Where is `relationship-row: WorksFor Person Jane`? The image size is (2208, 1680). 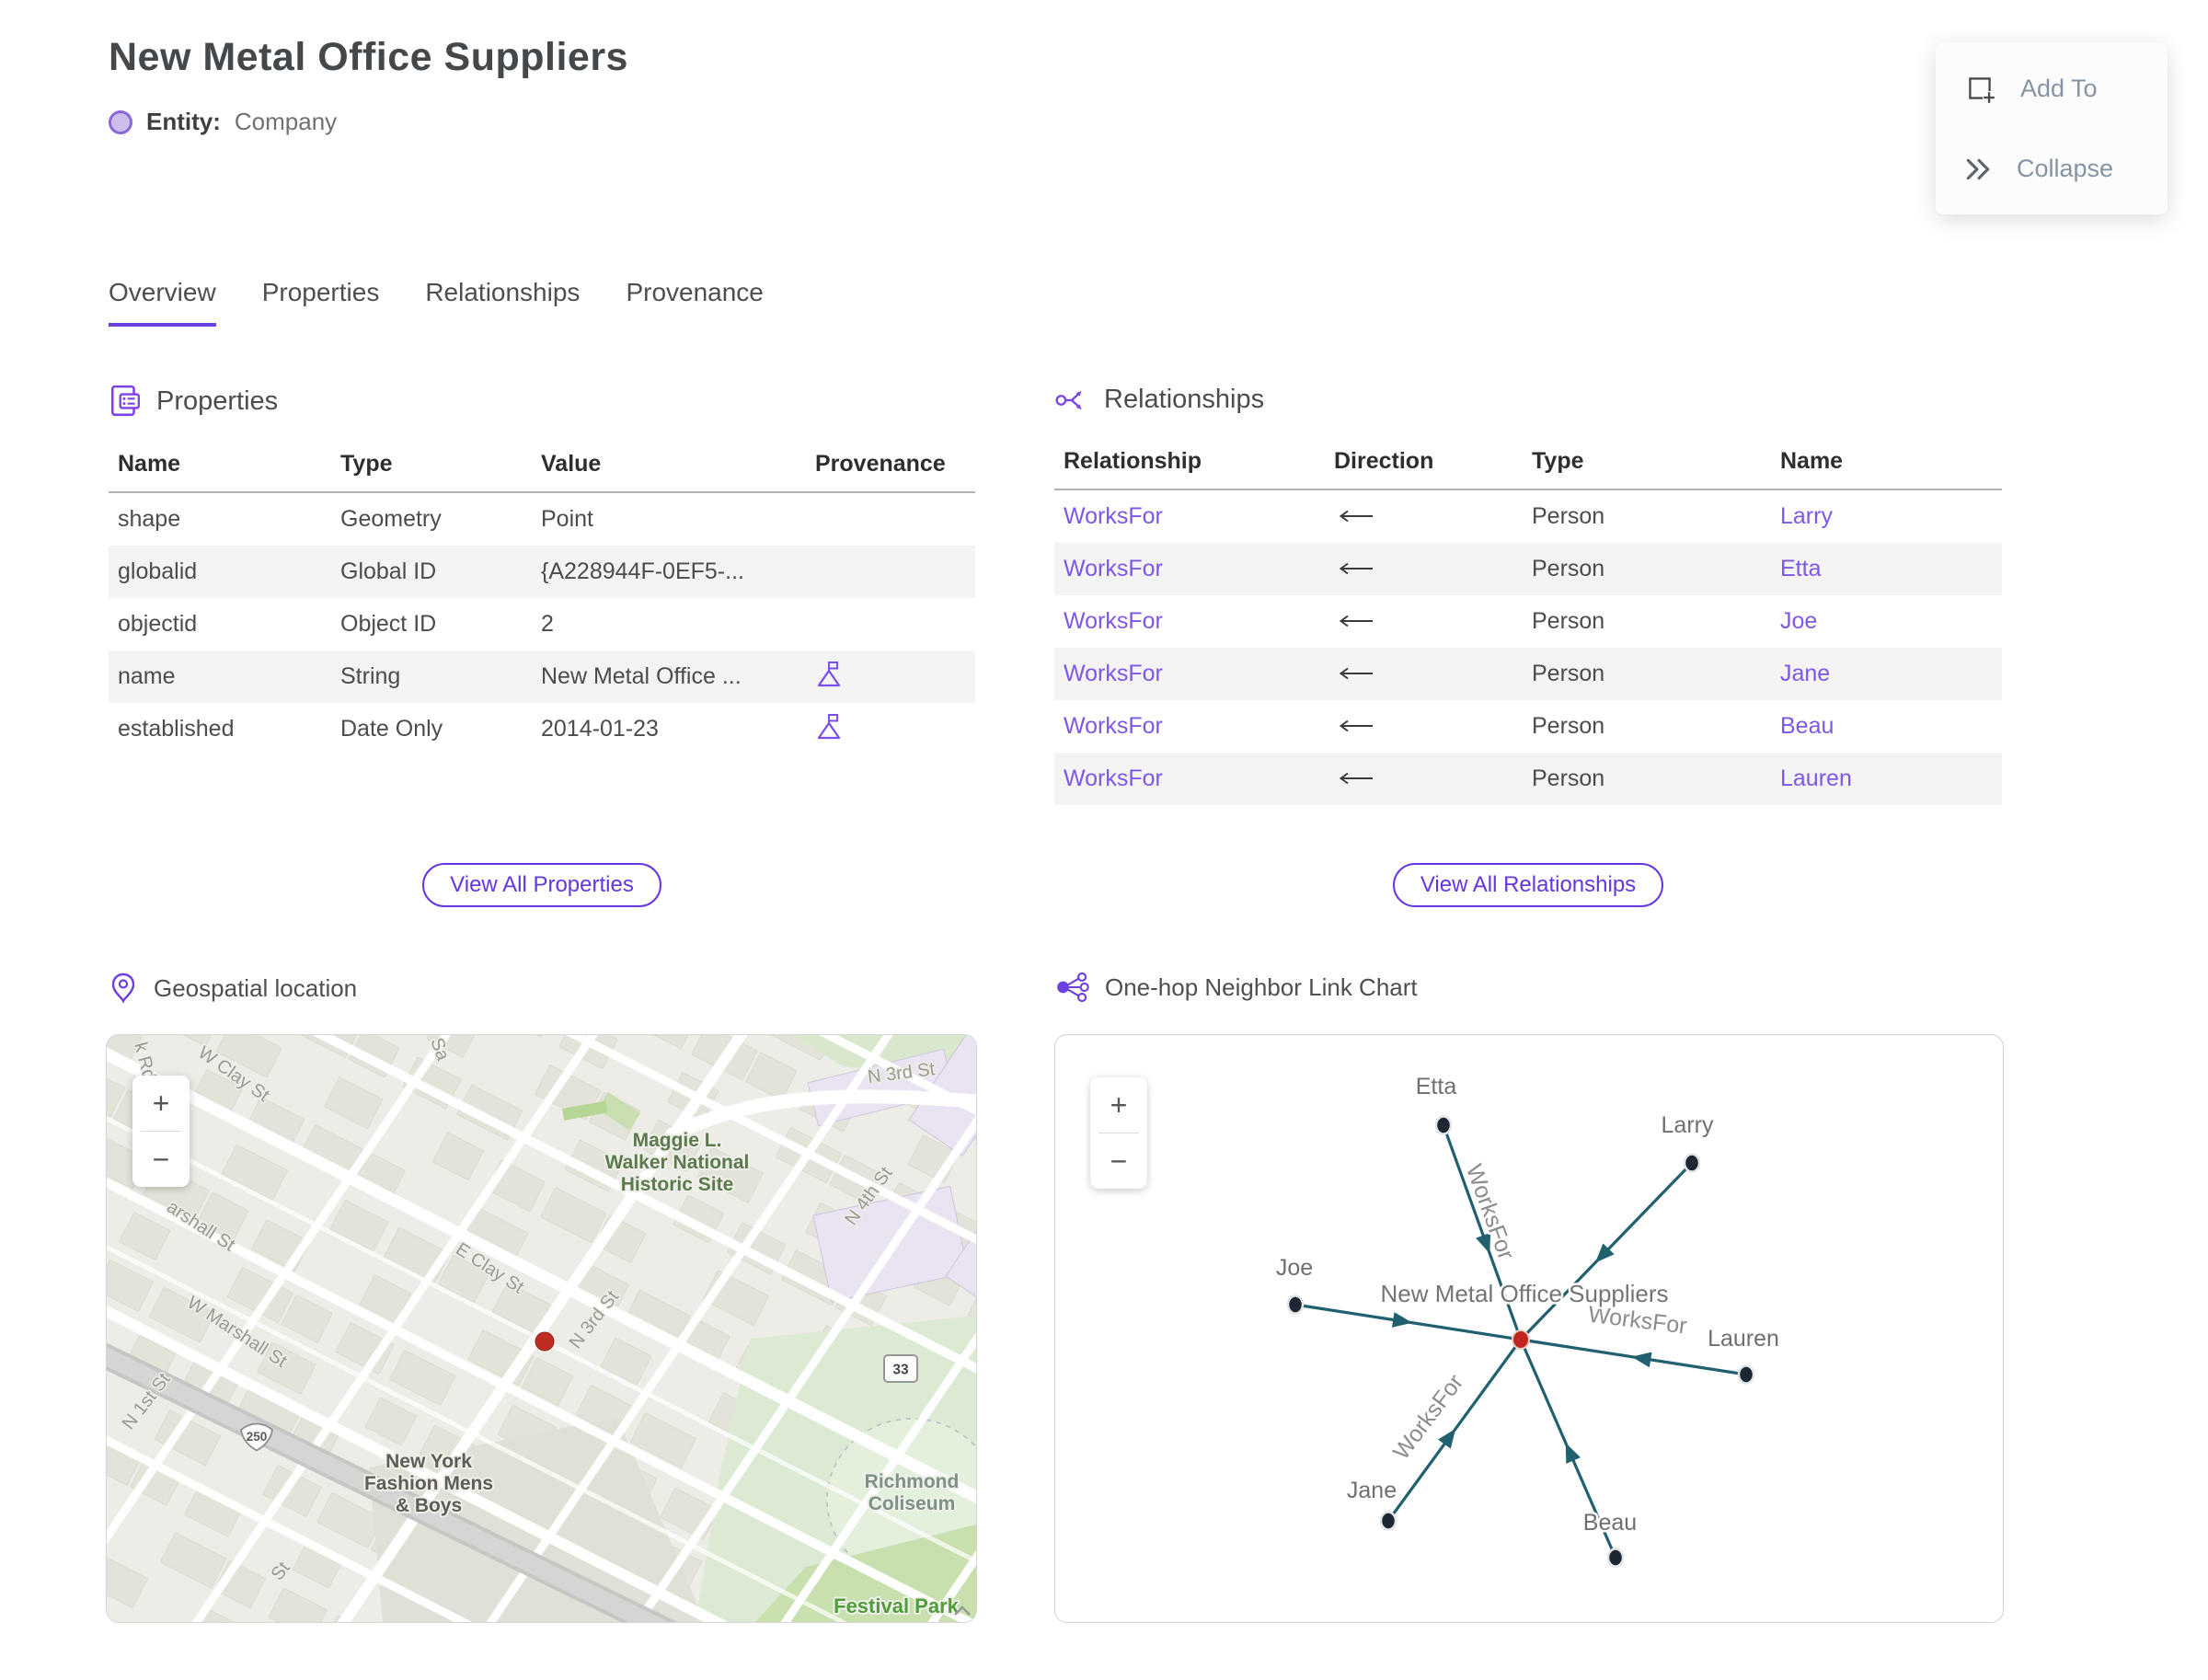 relationship-row: WorksFor Person Jane is located at coordinates (1528, 674).